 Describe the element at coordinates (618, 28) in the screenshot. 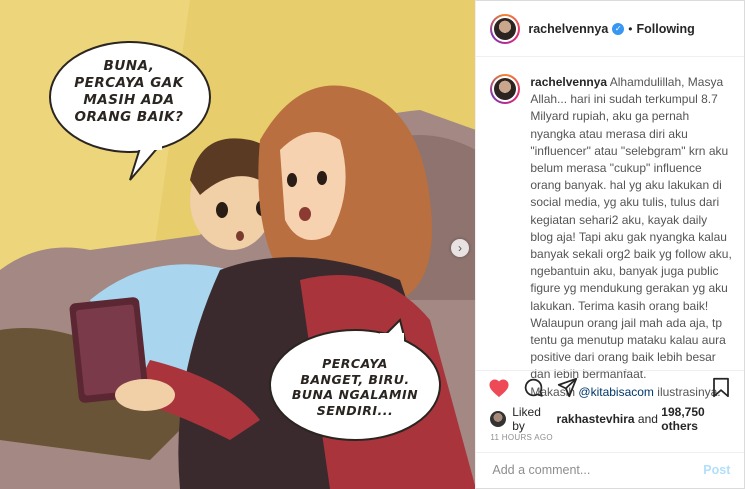

I see `verified-badge-icon: ✓` at that location.